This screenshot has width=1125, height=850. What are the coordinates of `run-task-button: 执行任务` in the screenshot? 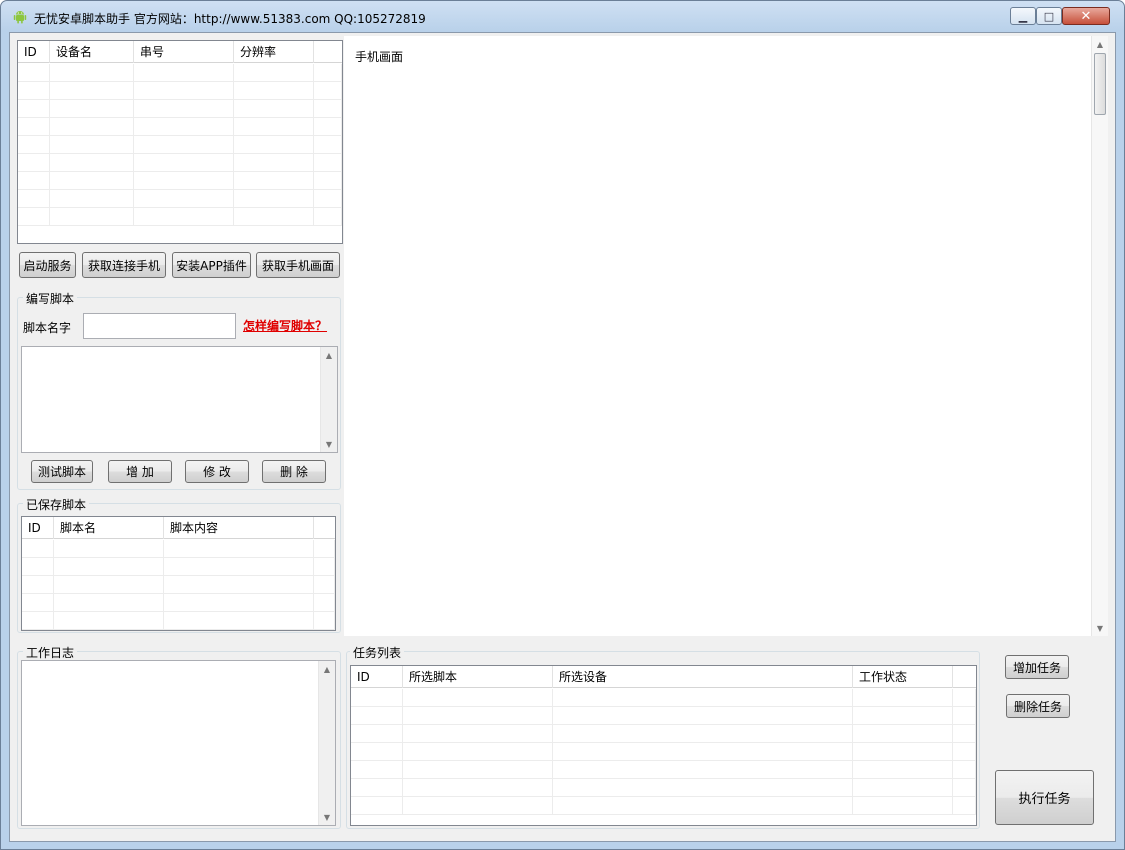 It's located at (1044, 797).